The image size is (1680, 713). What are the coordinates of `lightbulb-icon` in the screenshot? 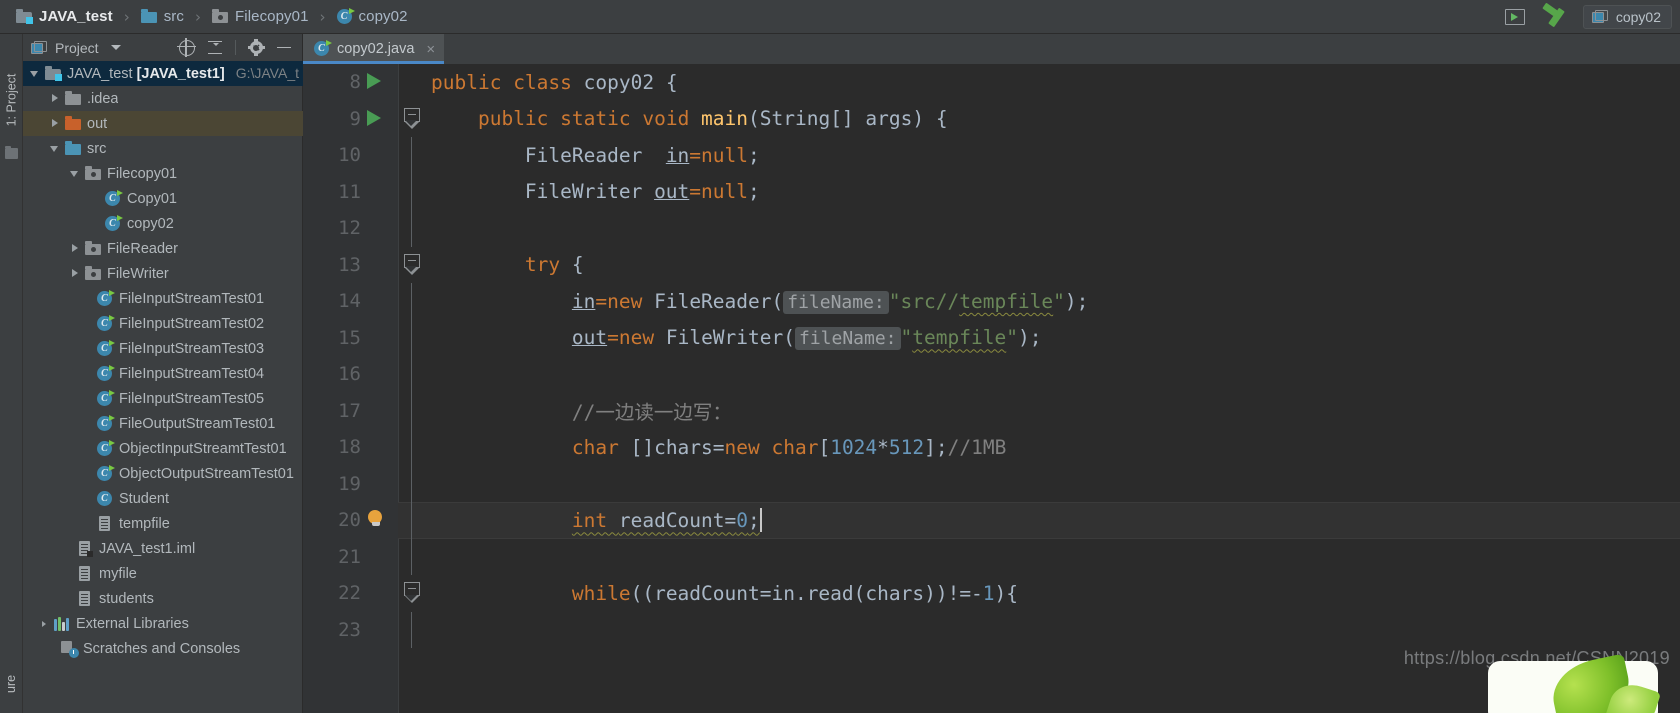 It's located at (375, 518).